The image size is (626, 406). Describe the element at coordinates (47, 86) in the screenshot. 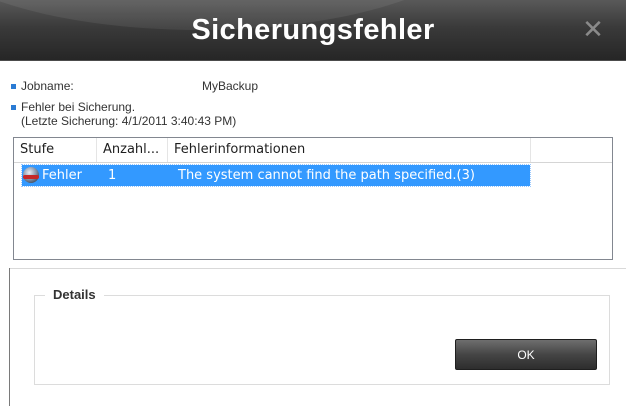

I see `job-name-label: Jobname:` at that location.